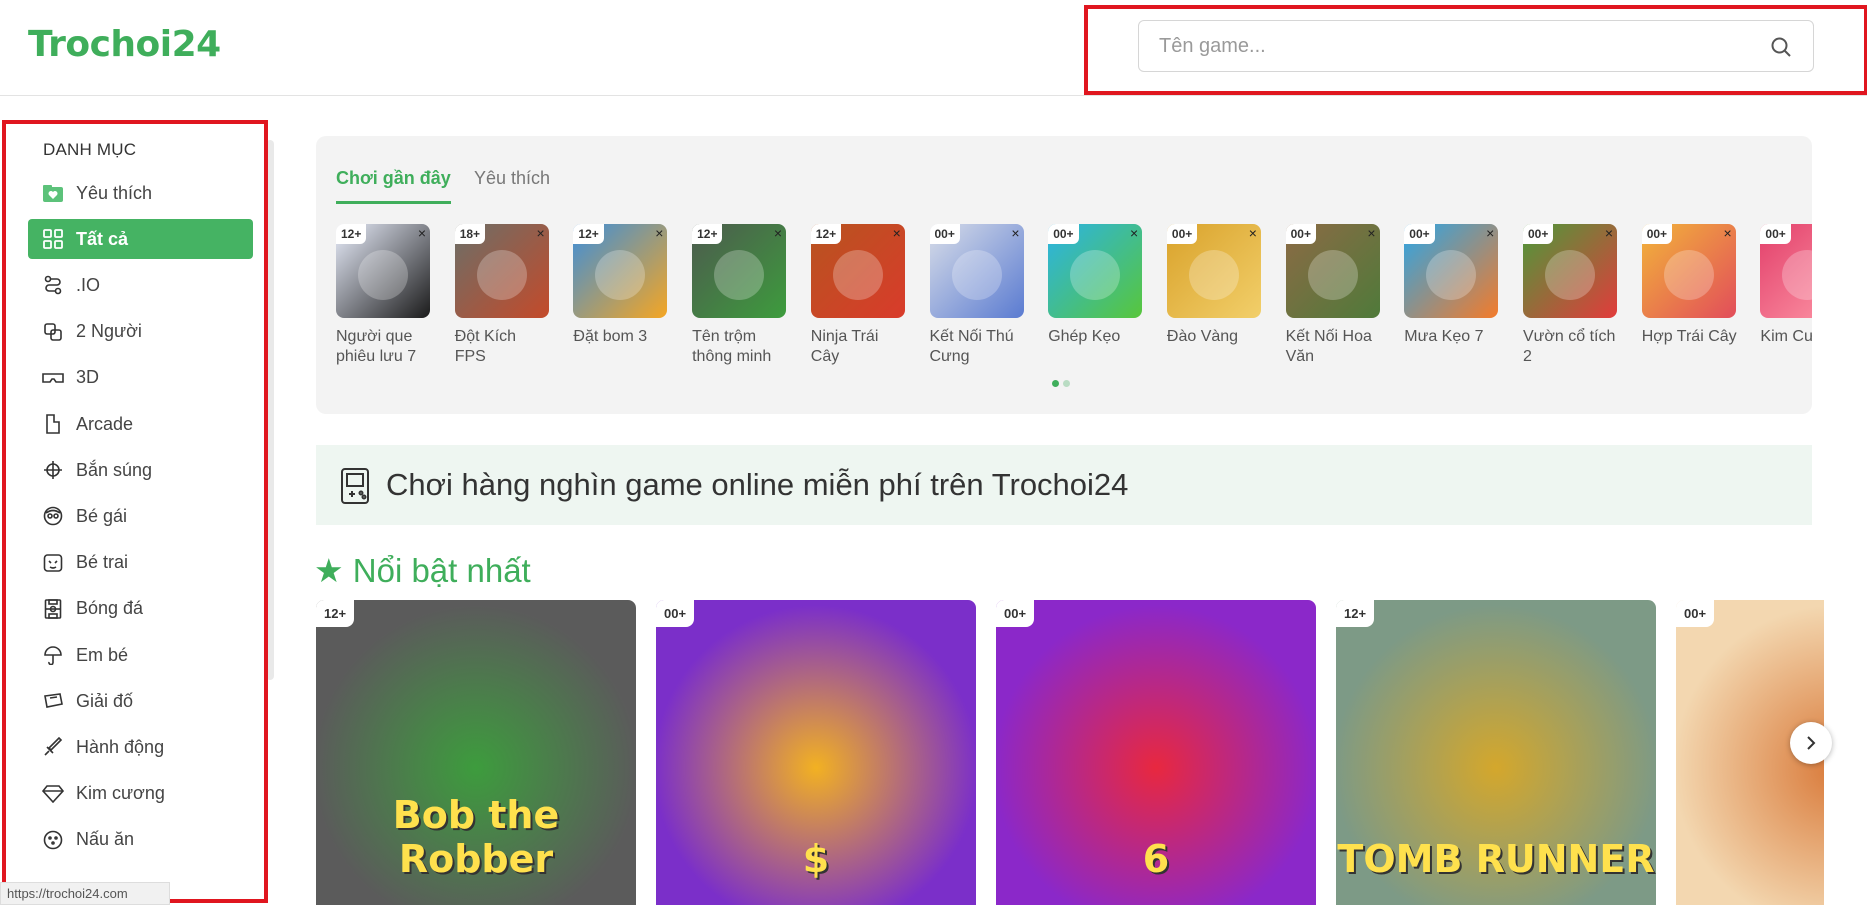  I want to click on recent-game-card: 00+ × Vườn cổ tích 2, so click(1571, 295).